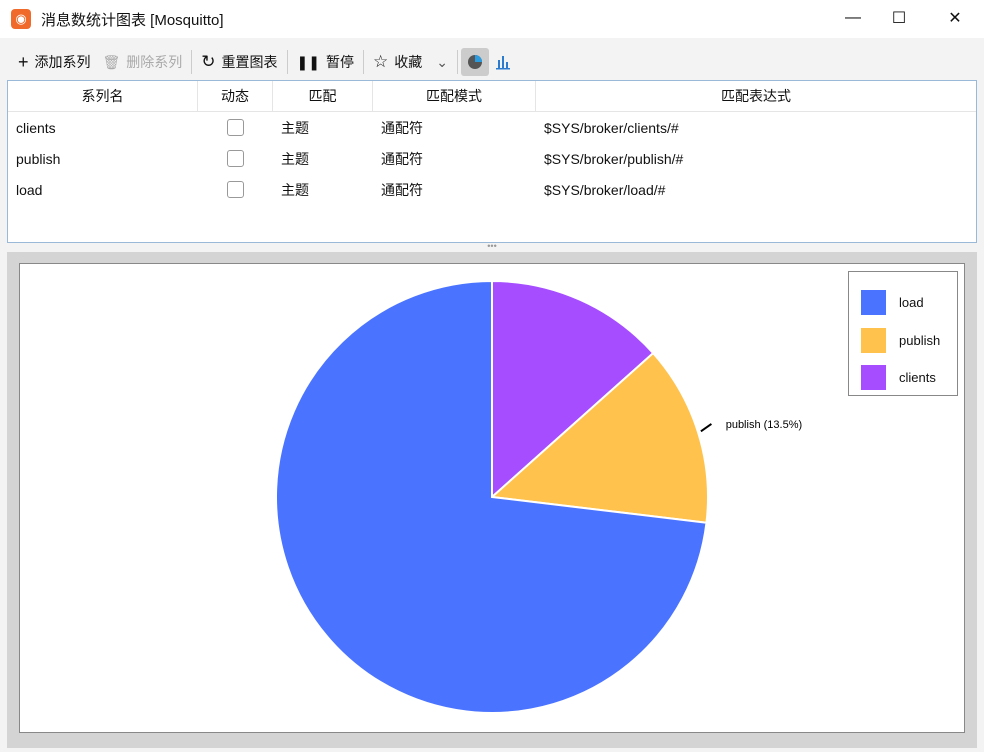 The height and width of the screenshot is (752, 984). What do you see at coordinates (323, 96) in the screenshot?
I see `column-header-match: 匹配` at bounding box center [323, 96].